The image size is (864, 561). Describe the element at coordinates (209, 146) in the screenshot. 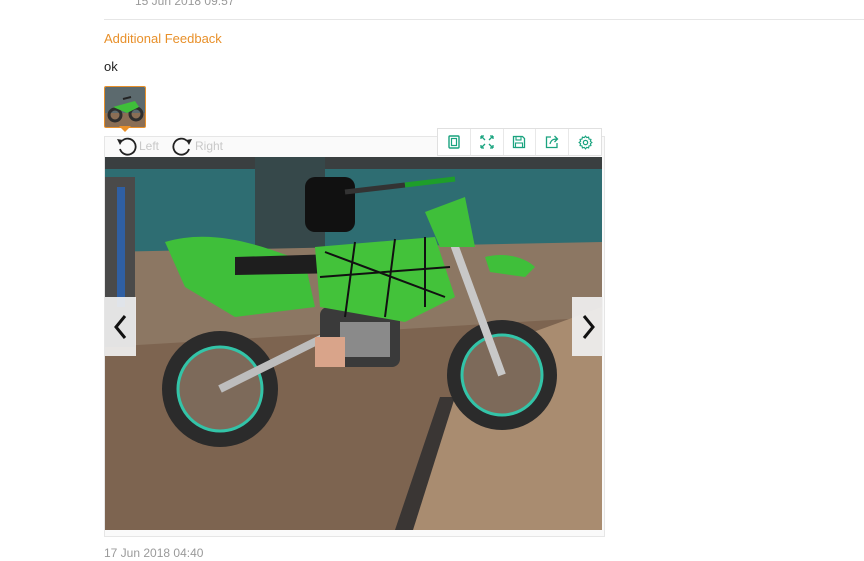

I see `rotate-right-label: Right` at that location.